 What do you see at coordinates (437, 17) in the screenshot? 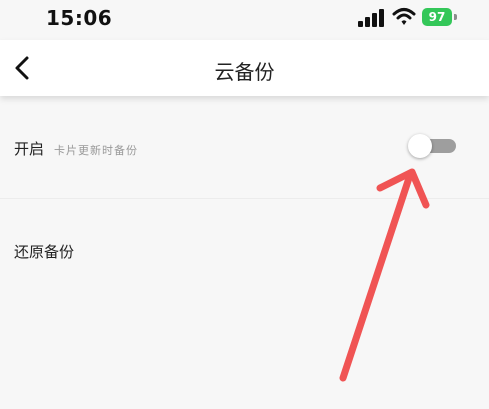
I see `battery-level: 97` at bounding box center [437, 17].